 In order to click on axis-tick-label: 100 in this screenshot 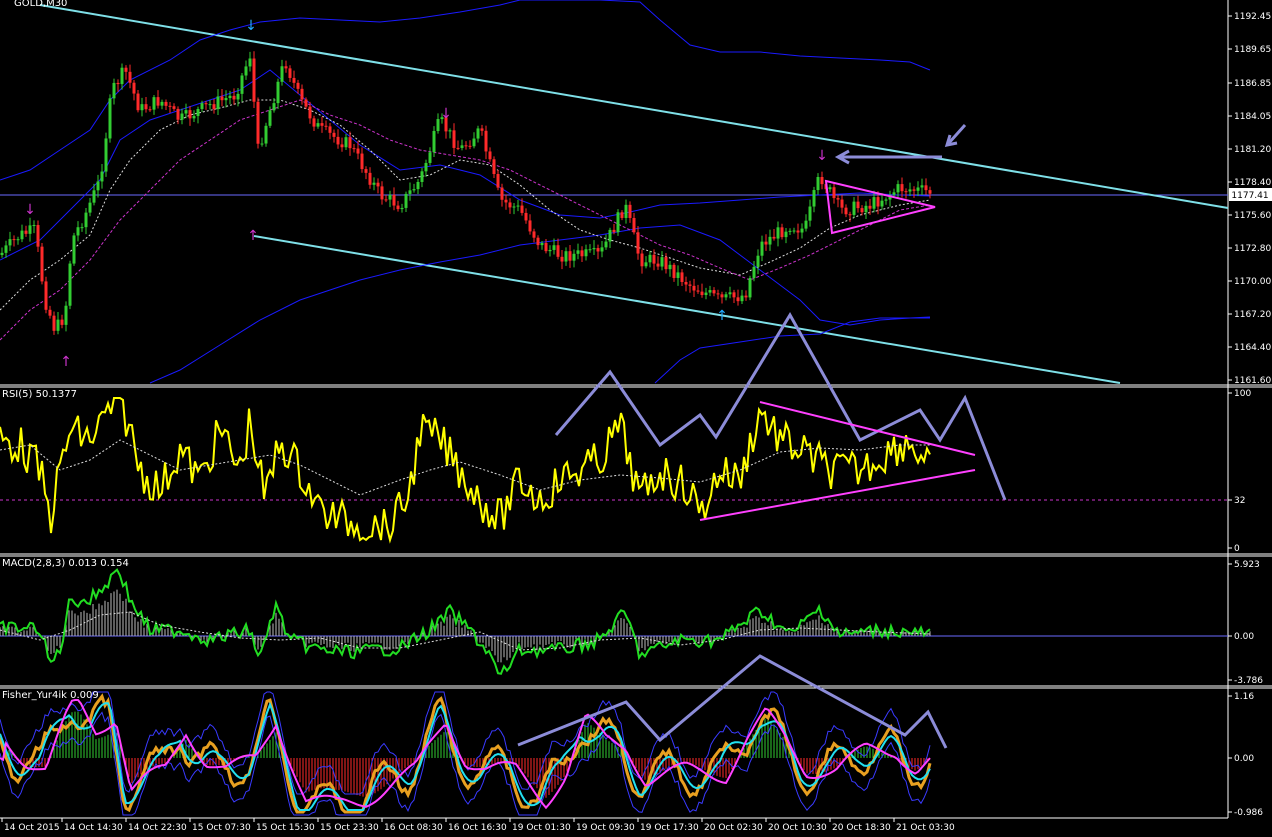, I will do `click(1242, 394)`.